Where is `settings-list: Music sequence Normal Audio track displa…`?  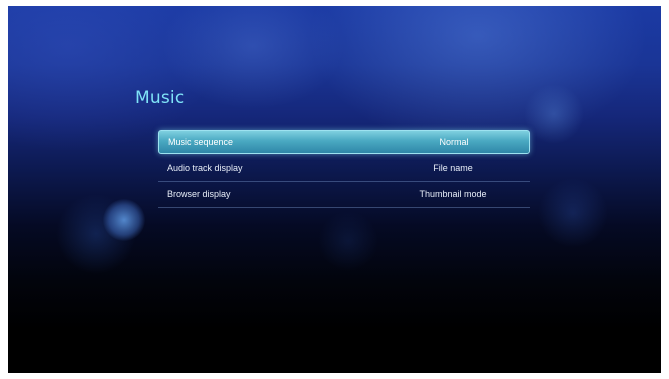
settings-list: Music sequence Normal Audio track displa… is located at coordinates (344, 169).